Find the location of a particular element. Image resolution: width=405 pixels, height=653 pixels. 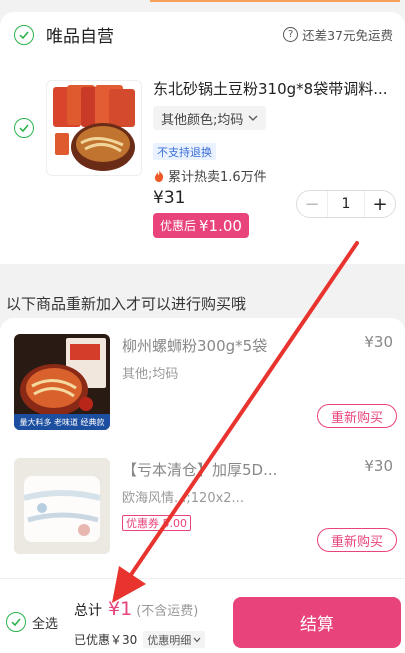

quantity-input: 1 is located at coordinates (346, 204).